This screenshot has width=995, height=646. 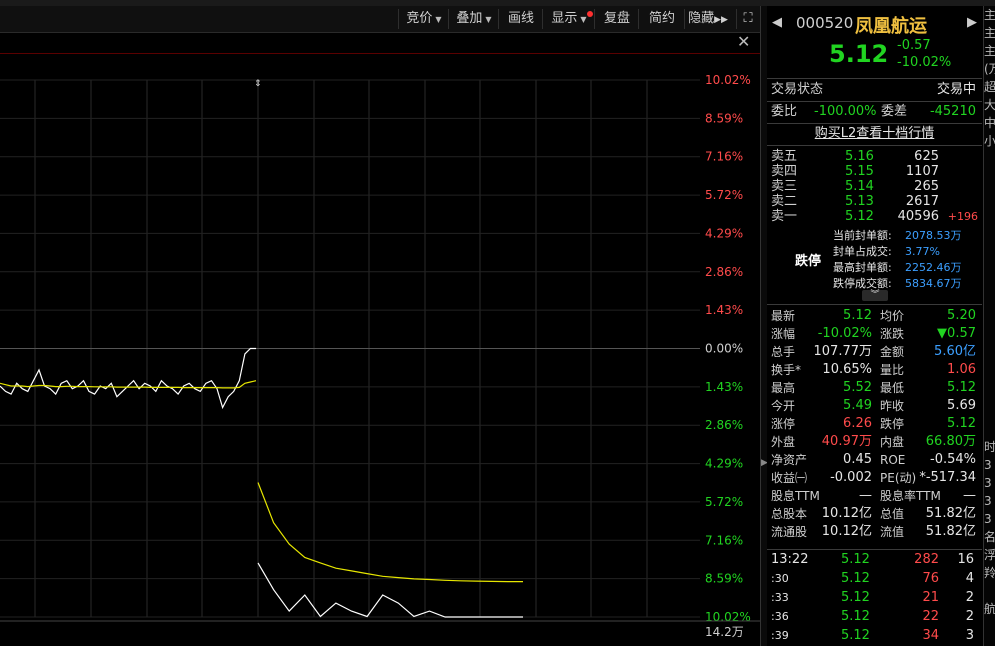 I want to click on axis-tick-label: 8.59%, so click(x=724, y=579).